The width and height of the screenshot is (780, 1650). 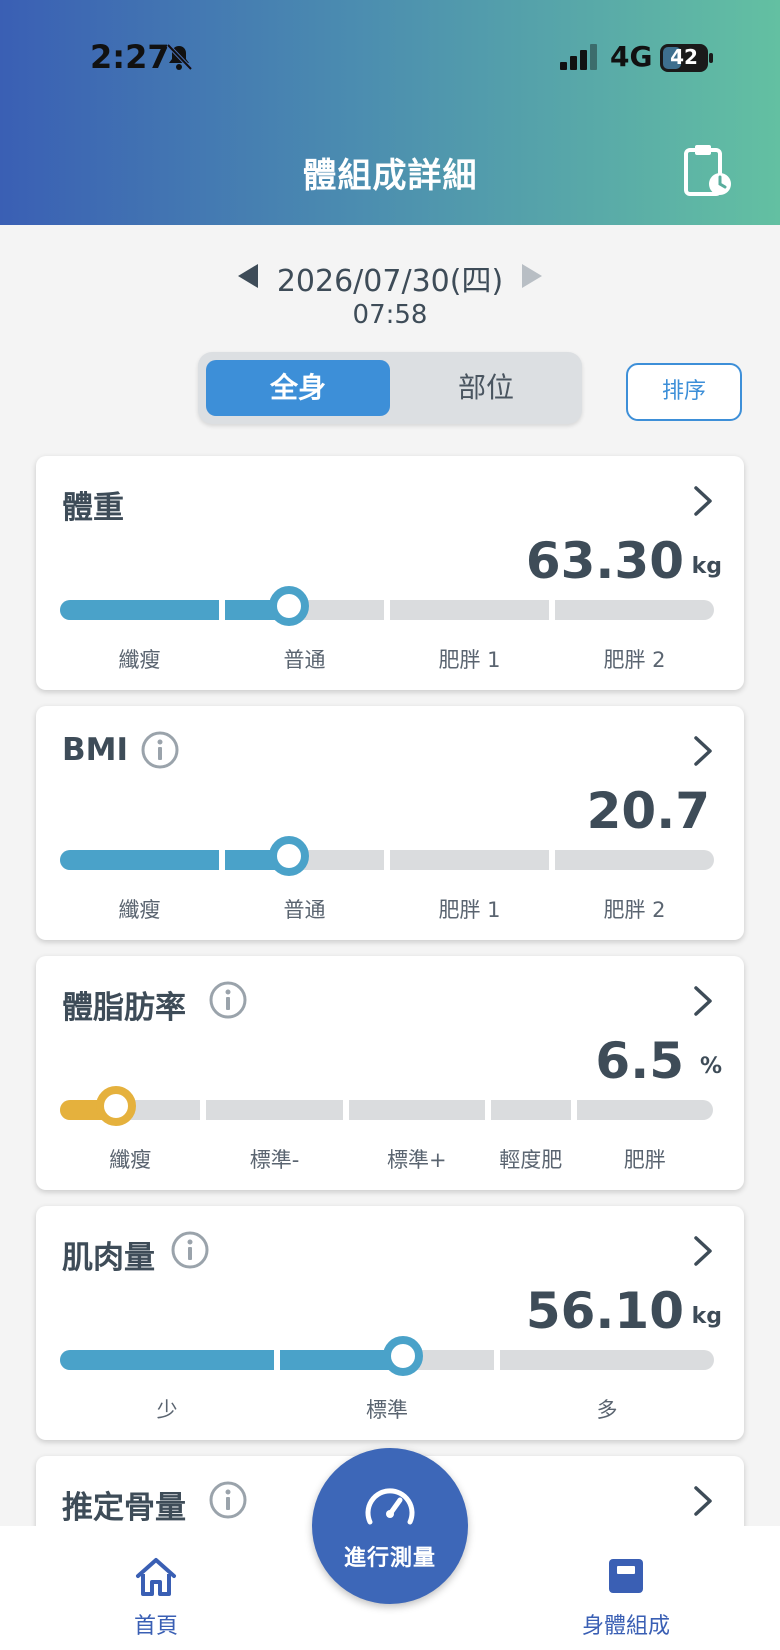 What do you see at coordinates (710, 1066) in the screenshot?
I see `metric-unit: %` at bounding box center [710, 1066].